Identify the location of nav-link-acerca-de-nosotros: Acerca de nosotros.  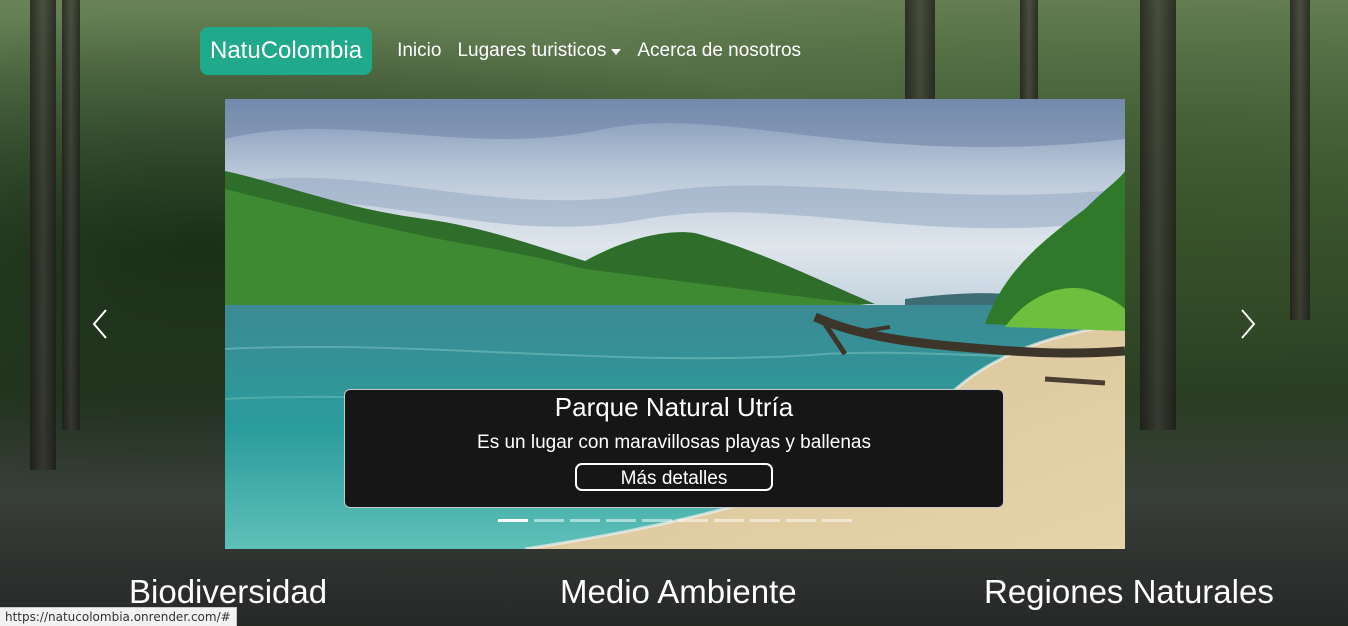
(719, 51).